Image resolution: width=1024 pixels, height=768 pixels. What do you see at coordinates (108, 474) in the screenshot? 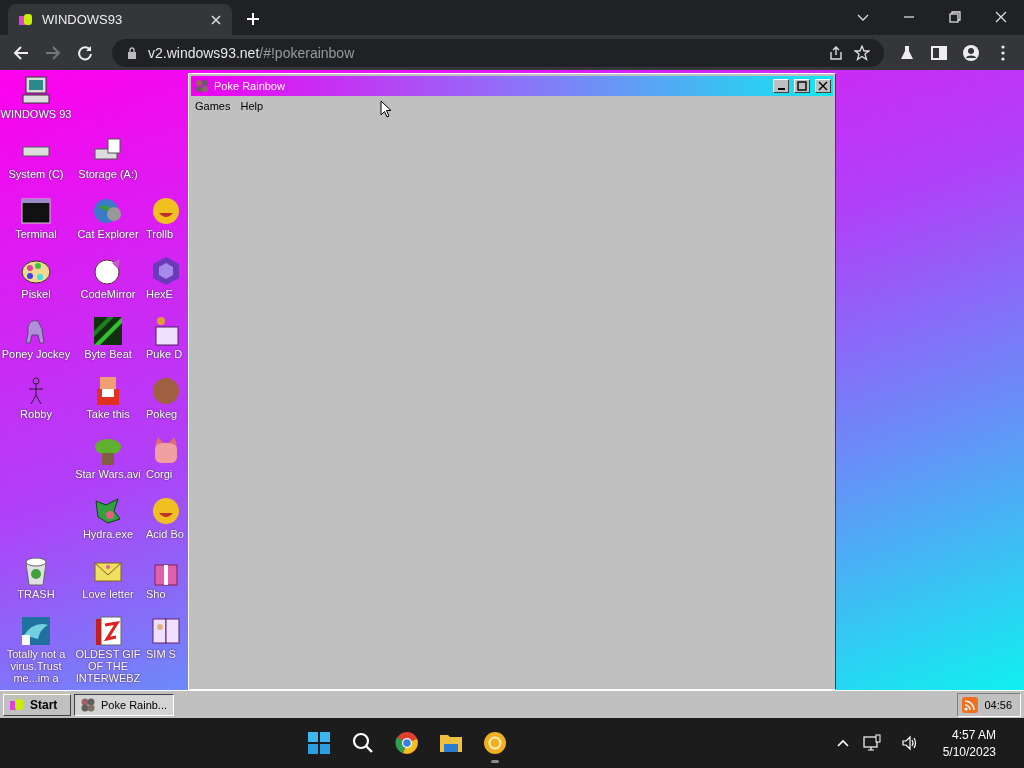
I see `icon-label: Star Wars.avi` at bounding box center [108, 474].